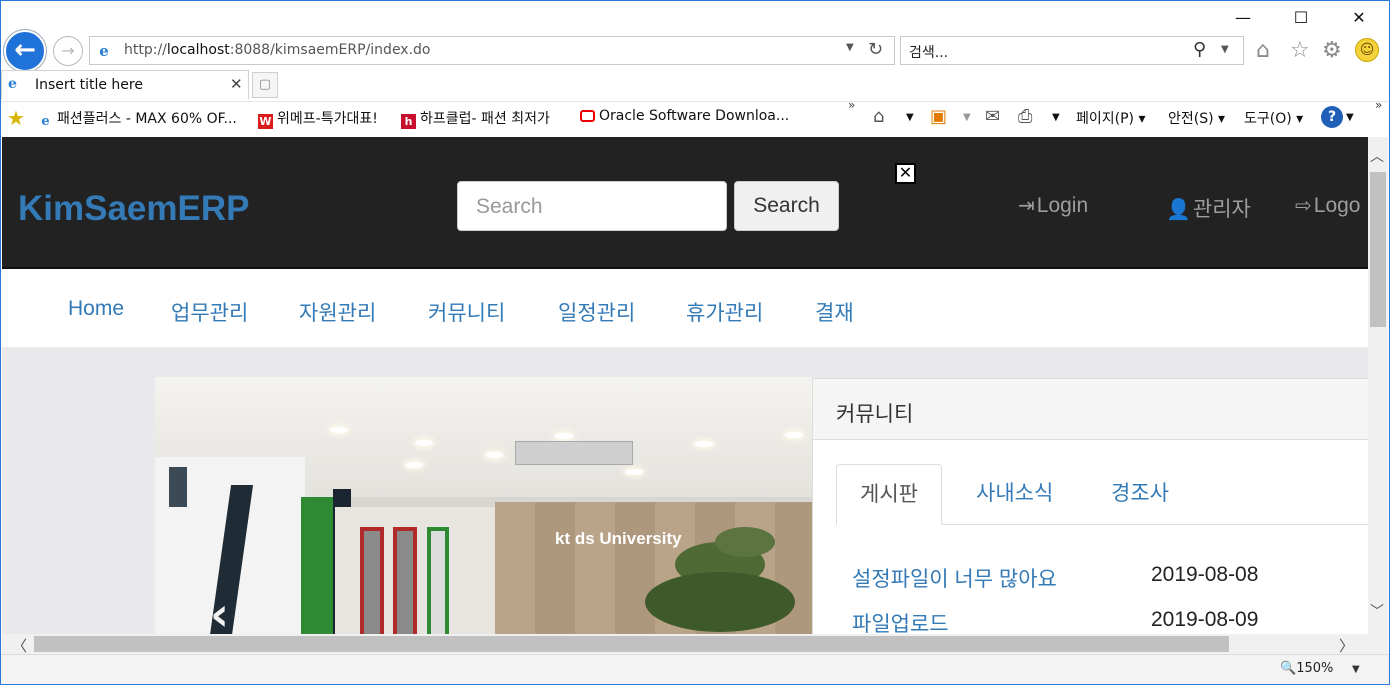  What do you see at coordinates (1378, 249) in the screenshot?
I see `vertical-scroll-thumb` at bounding box center [1378, 249].